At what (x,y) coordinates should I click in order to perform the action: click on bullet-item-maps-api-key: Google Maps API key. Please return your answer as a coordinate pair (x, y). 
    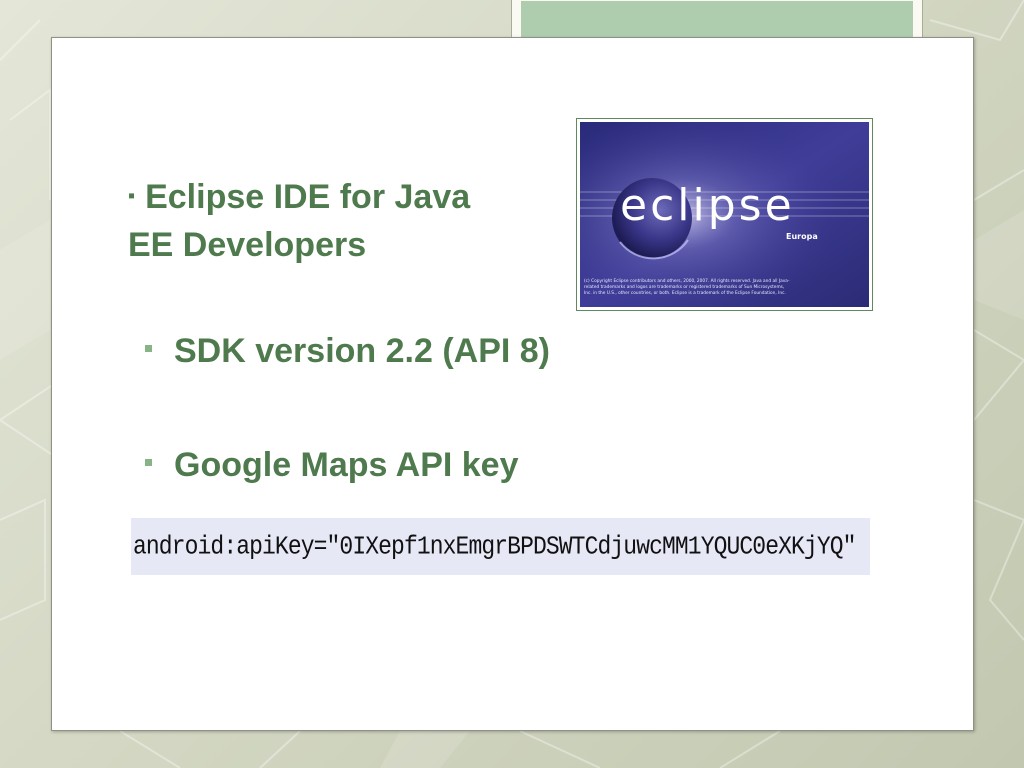
    Looking at the image, I should click on (332, 465).